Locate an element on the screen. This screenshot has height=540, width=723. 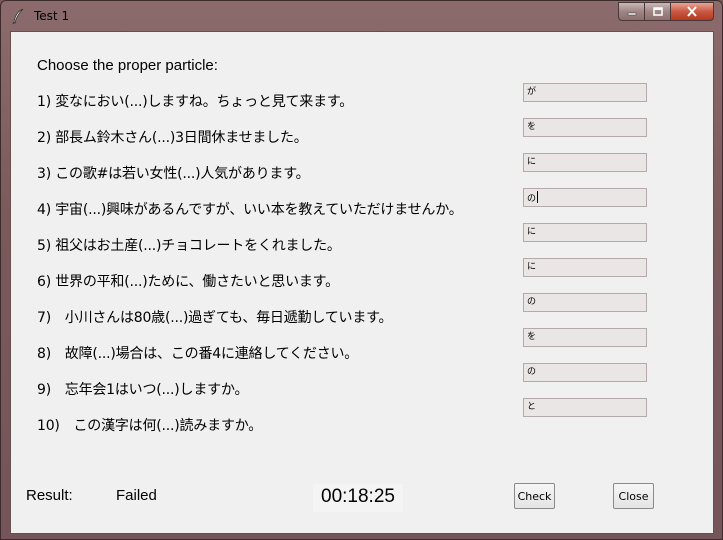
close-window-button is located at coordinates (692, 11).